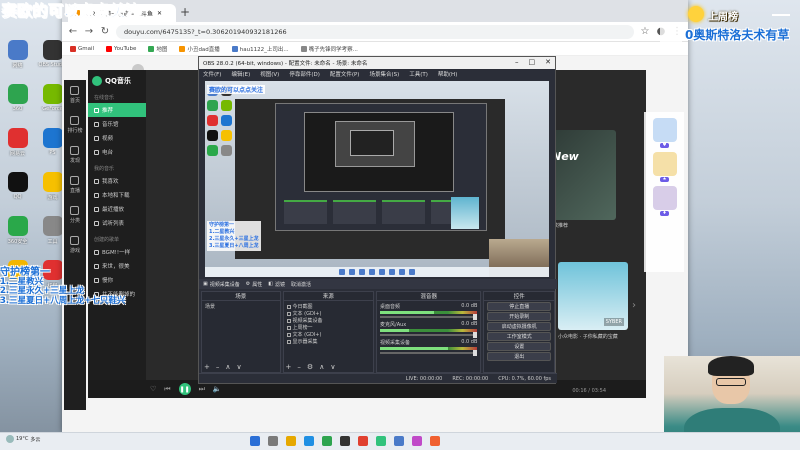 The height and width of the screenshot is (450, 800). Describe the element at coordinates (184, 389) in the screenshot. I see `play-pause-button: ❚❚` at that location.